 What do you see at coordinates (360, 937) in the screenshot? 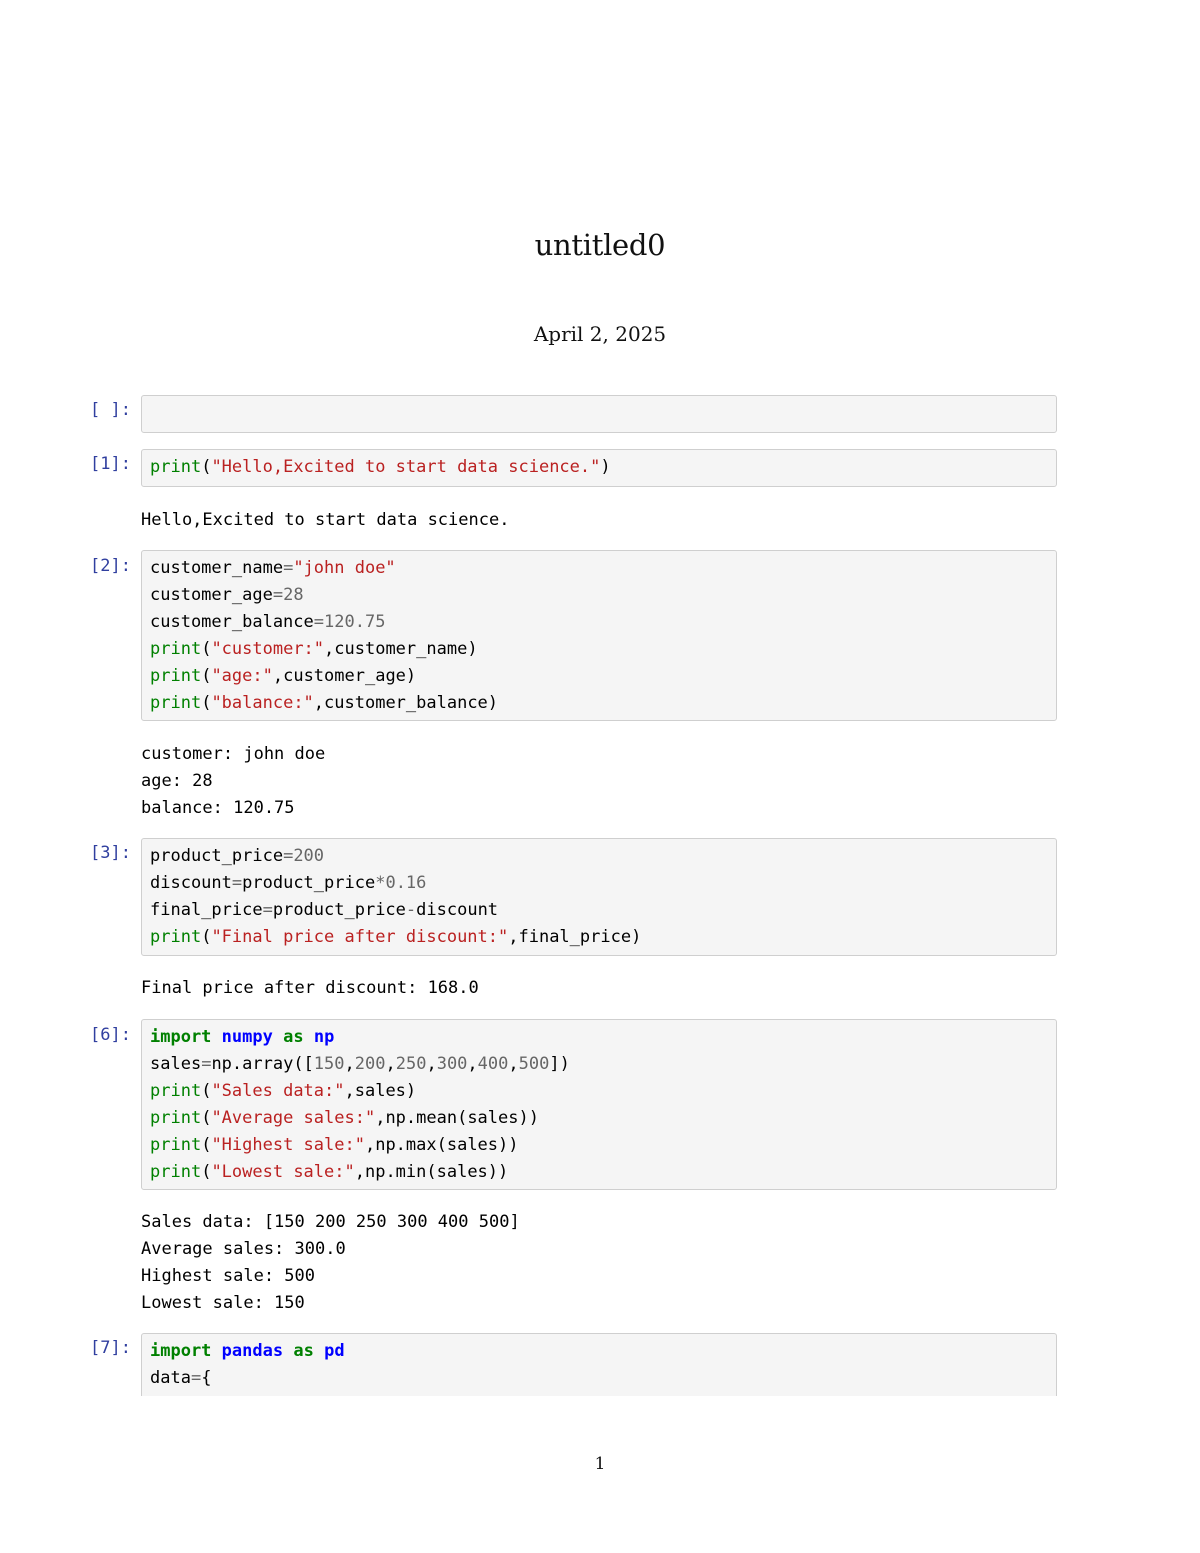
I see `string-token: "Final price after discount:"` at bounding box center [360, 937].